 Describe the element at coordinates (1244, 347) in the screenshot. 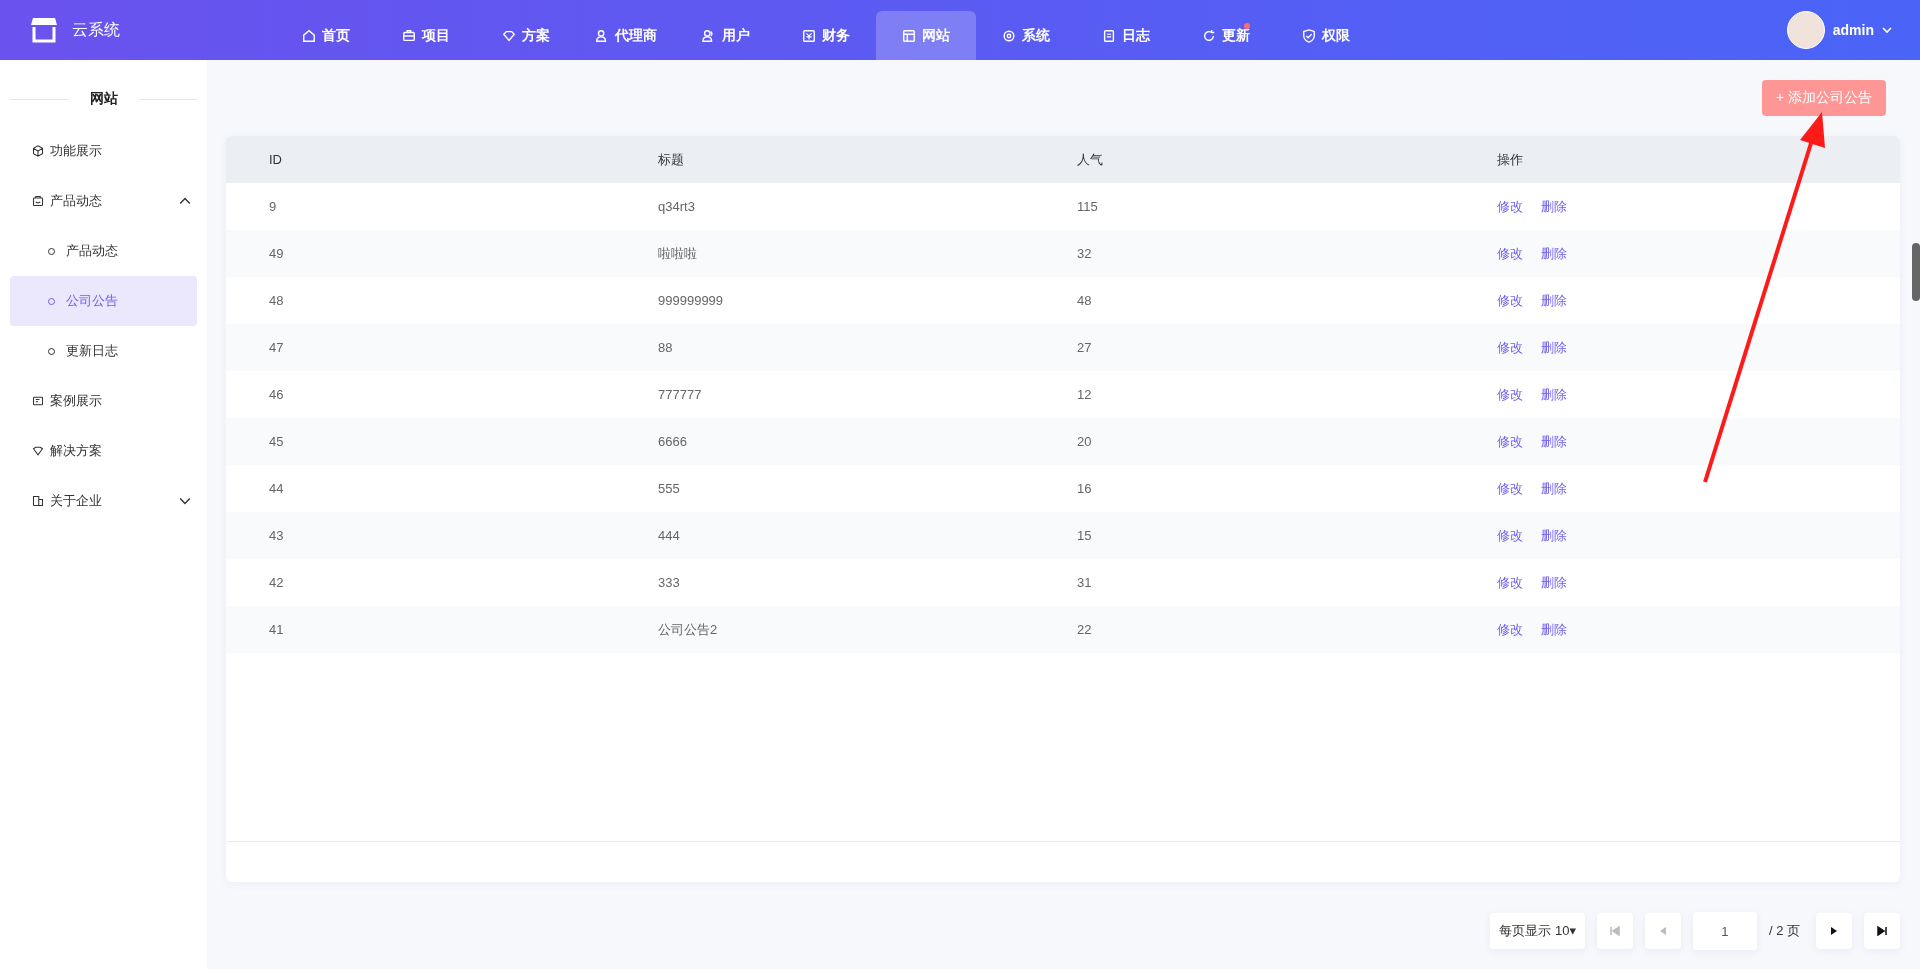

I see `table-cell: 27` at that location.